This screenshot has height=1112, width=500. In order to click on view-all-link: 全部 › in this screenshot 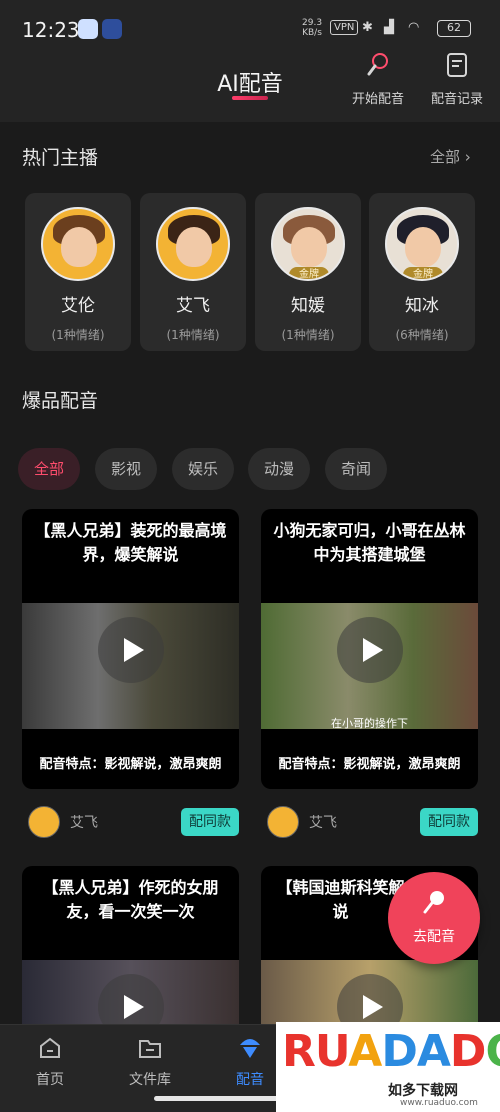, I will do `click(450, 156)`.